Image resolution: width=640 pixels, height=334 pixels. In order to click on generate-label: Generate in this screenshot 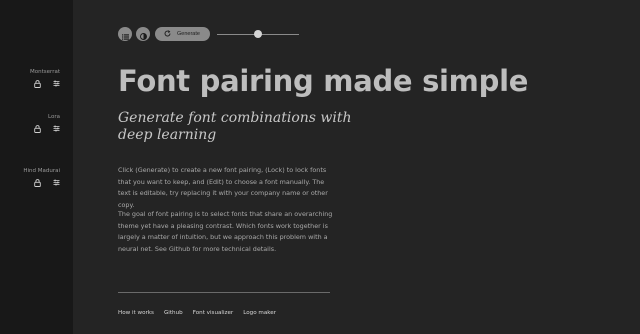, I will do `click(188, 34)`.